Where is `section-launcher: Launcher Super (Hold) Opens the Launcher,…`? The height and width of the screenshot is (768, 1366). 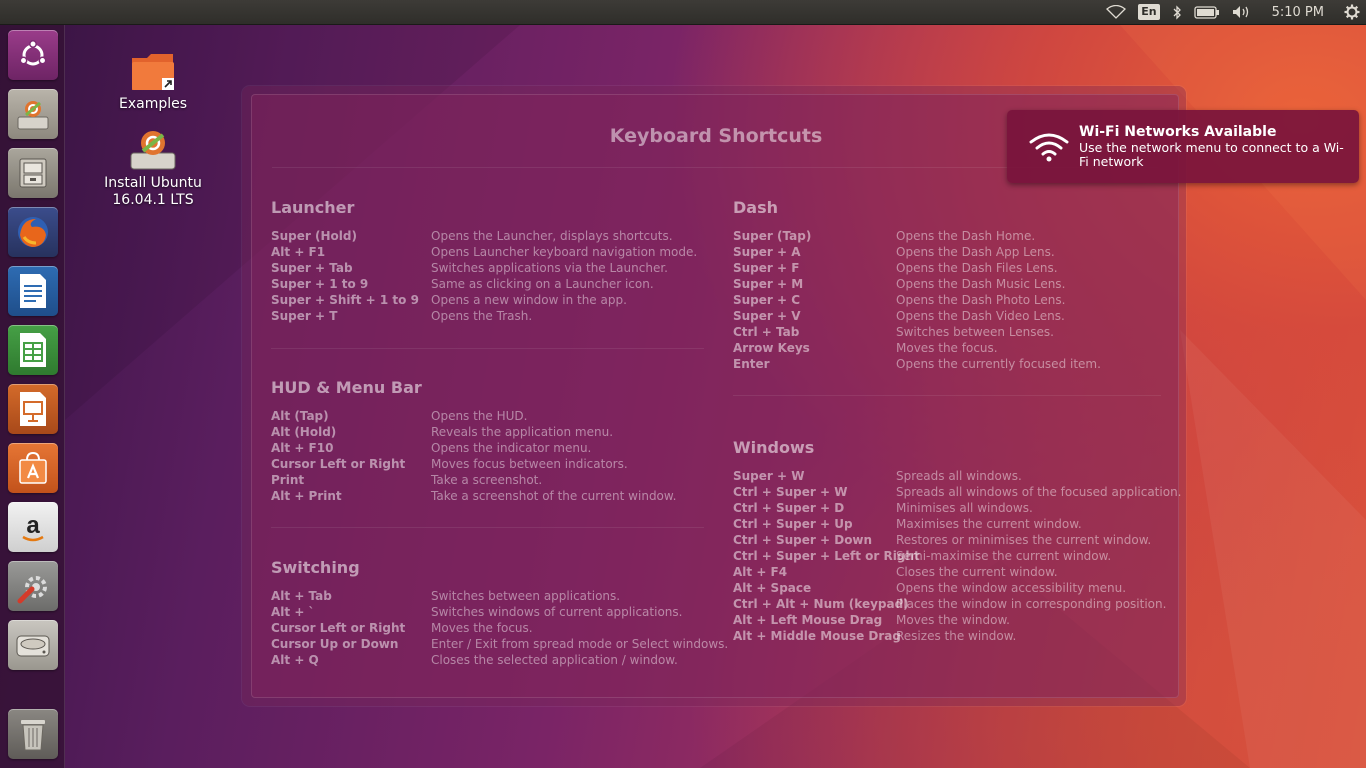
section-launcher: Launcher Super (Hold) Opens the Launcher,… is located at coordinates (484, 261).